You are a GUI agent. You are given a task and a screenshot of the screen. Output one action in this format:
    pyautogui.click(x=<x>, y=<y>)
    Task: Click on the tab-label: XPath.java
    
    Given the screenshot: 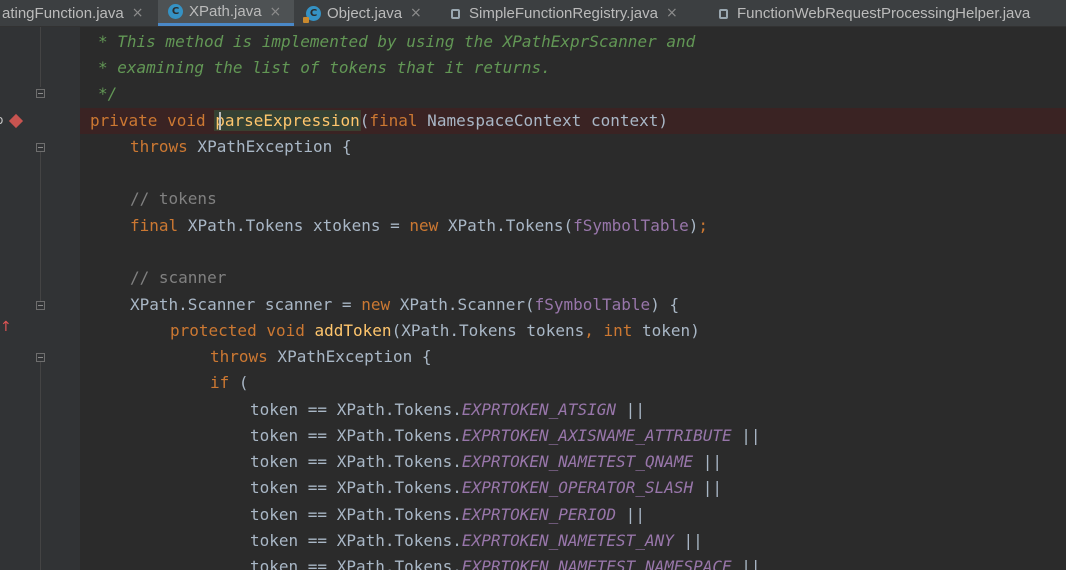 What is the action you would take?
    pyautogui.click(x=225, y=11)
    